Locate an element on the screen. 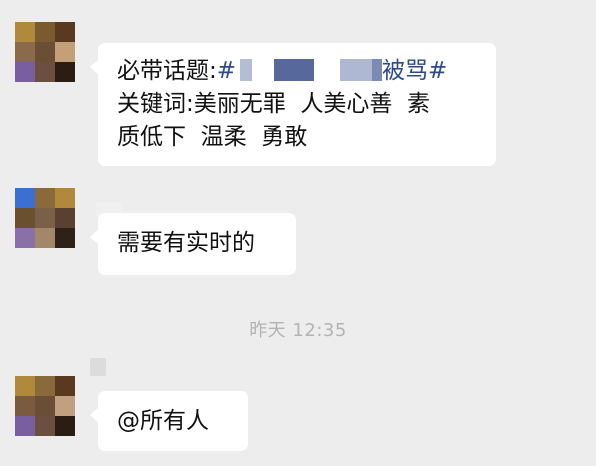  message-text: 必带话题: is located at coordinates (167, 71).